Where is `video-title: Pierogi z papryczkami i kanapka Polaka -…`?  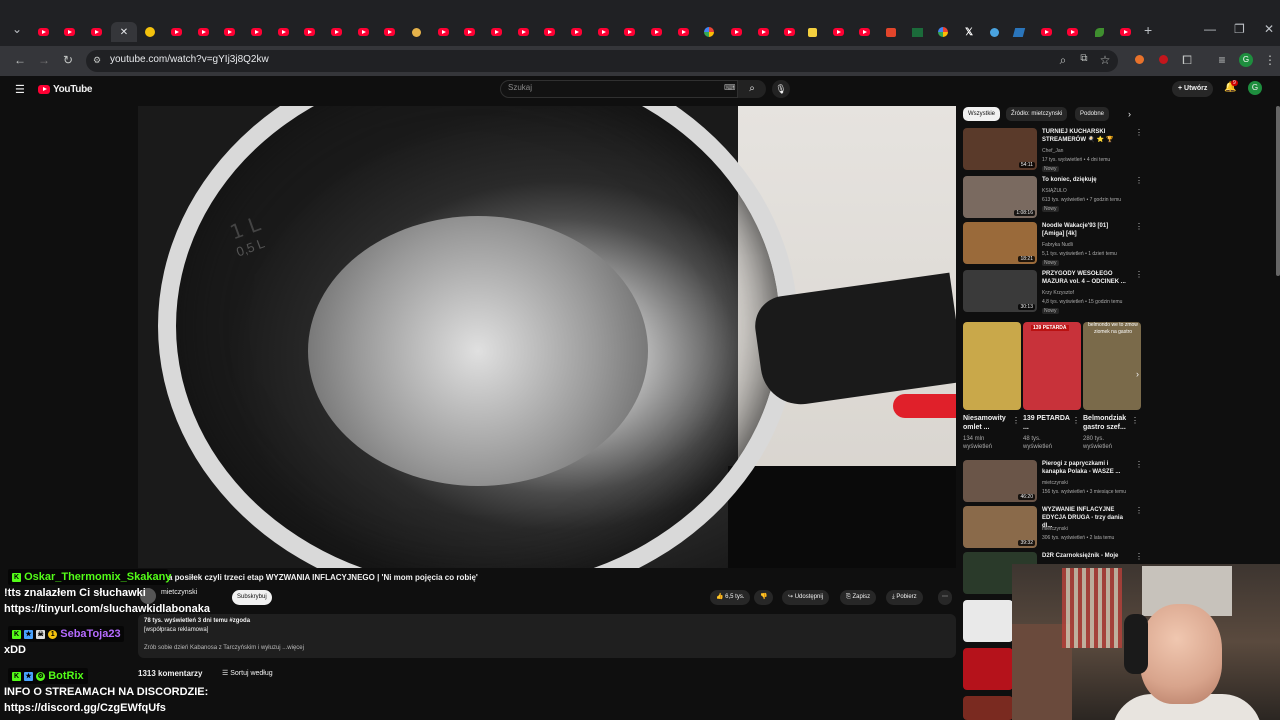 video-title: Pierogi z papryczkami i kanapka Polaka -… is located at coordinates (1087, 468).